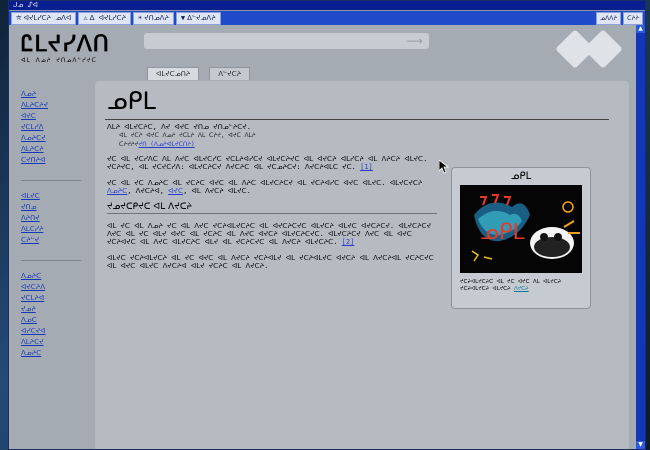  What do you see at coordinates (156, 17) in the screenshot?
I see `tab-3-label: ᔪᑎᓄᐱᔨ` at bounding box center [156, 17].